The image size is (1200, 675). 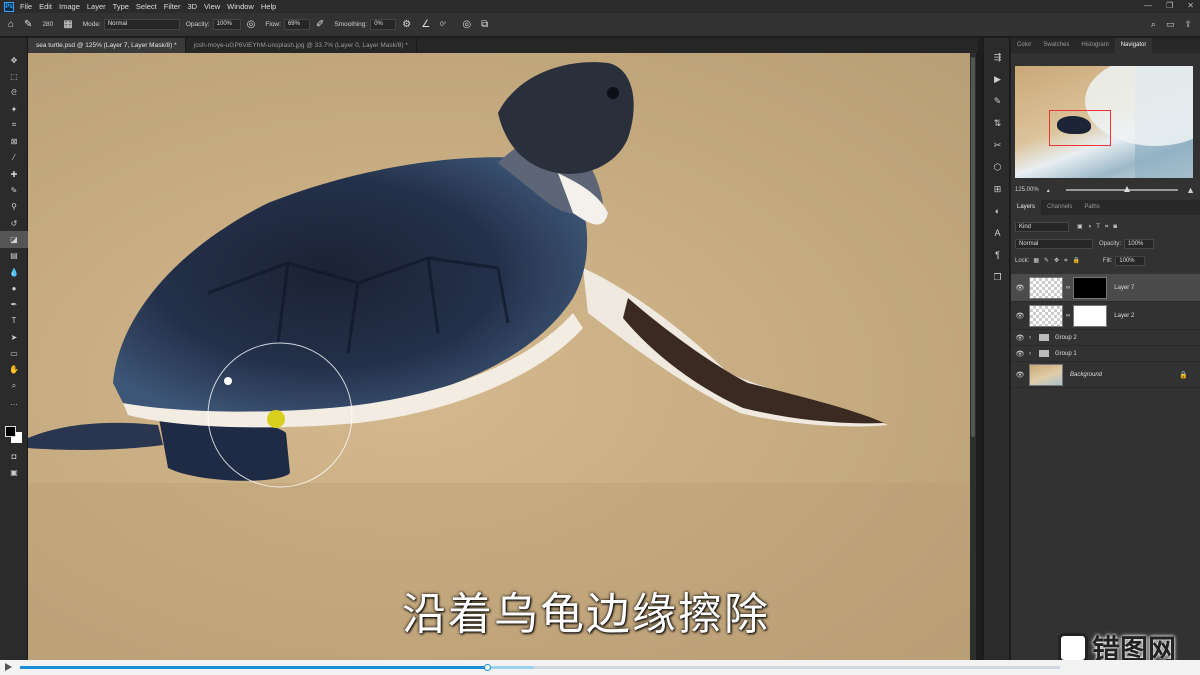 What do you see at coordinates (14, 223) in the screenshot?
I see `history-brush-icon: ↺` at bounding box center [14, 223].